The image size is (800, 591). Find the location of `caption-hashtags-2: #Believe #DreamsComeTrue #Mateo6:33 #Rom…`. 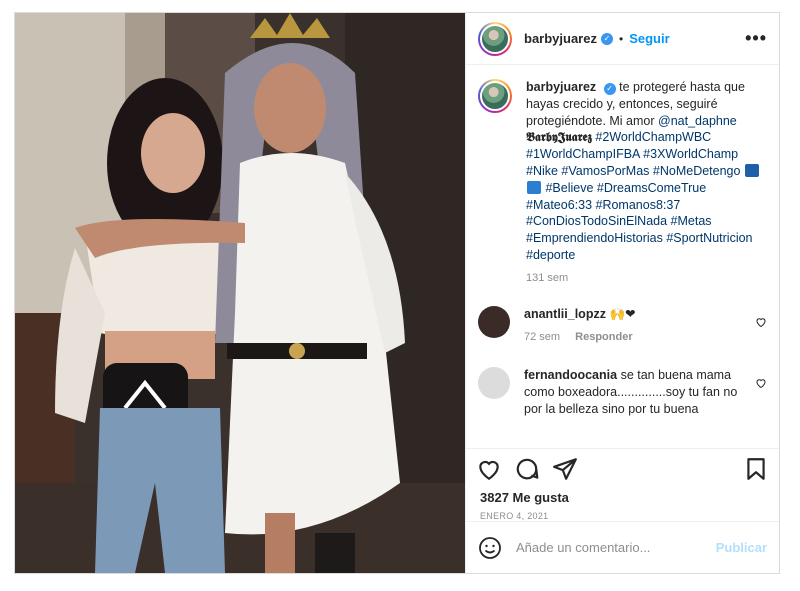

caption-hashtags-2: #Believe #DreamsComeTrue #Mateo6:33 #Rom… is located at coordinates (639, 221).